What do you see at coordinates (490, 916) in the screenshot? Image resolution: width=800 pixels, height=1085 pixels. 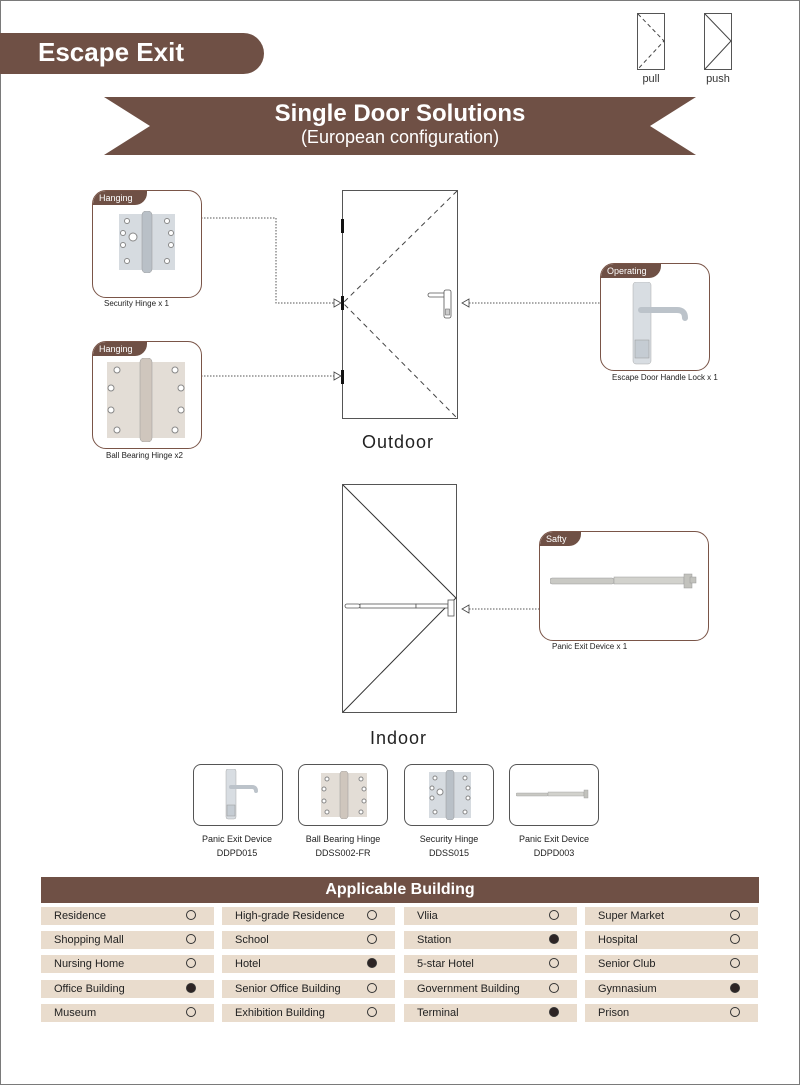 I see `building-row: Vliia` at bounding box center [490, 916].